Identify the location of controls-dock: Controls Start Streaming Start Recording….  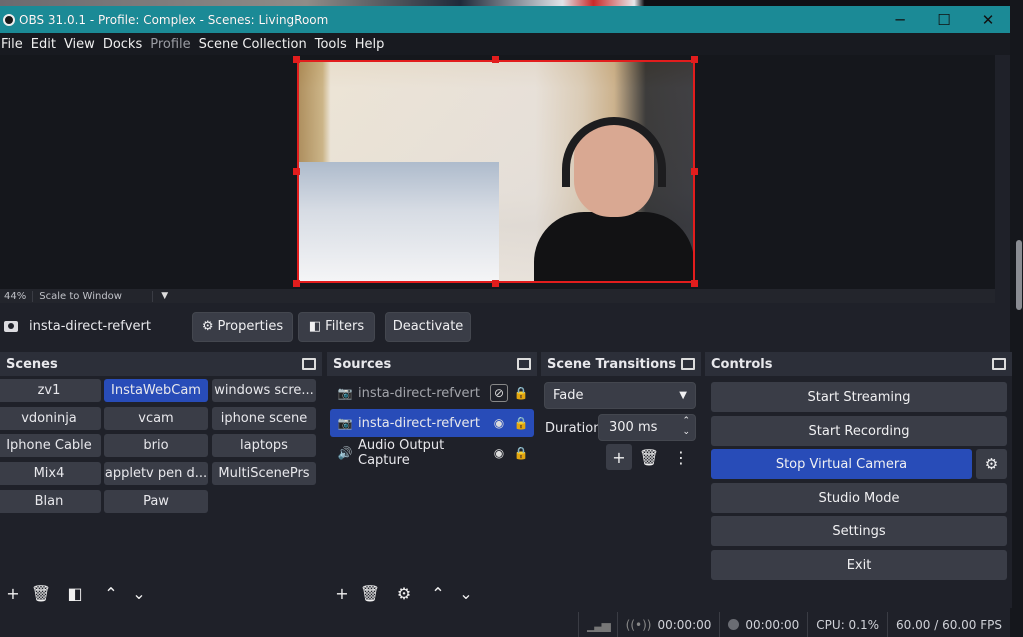
(858, 480).